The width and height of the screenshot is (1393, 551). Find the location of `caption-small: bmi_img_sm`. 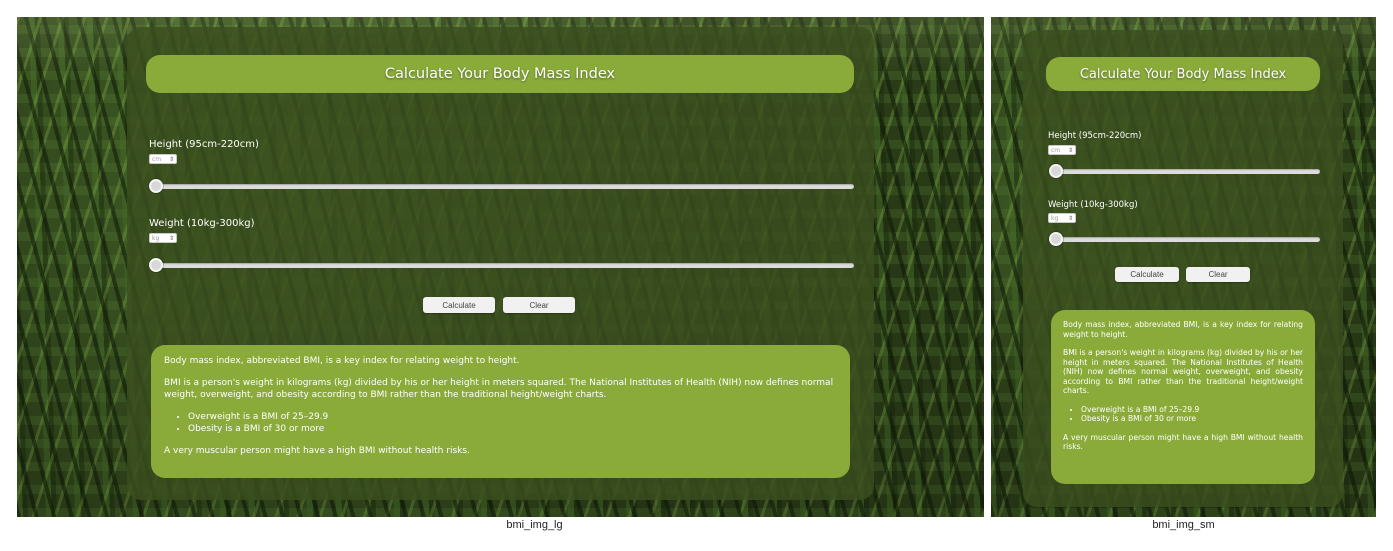

caption-small: bmi_img_sm is located at coordinates (1183, 525).